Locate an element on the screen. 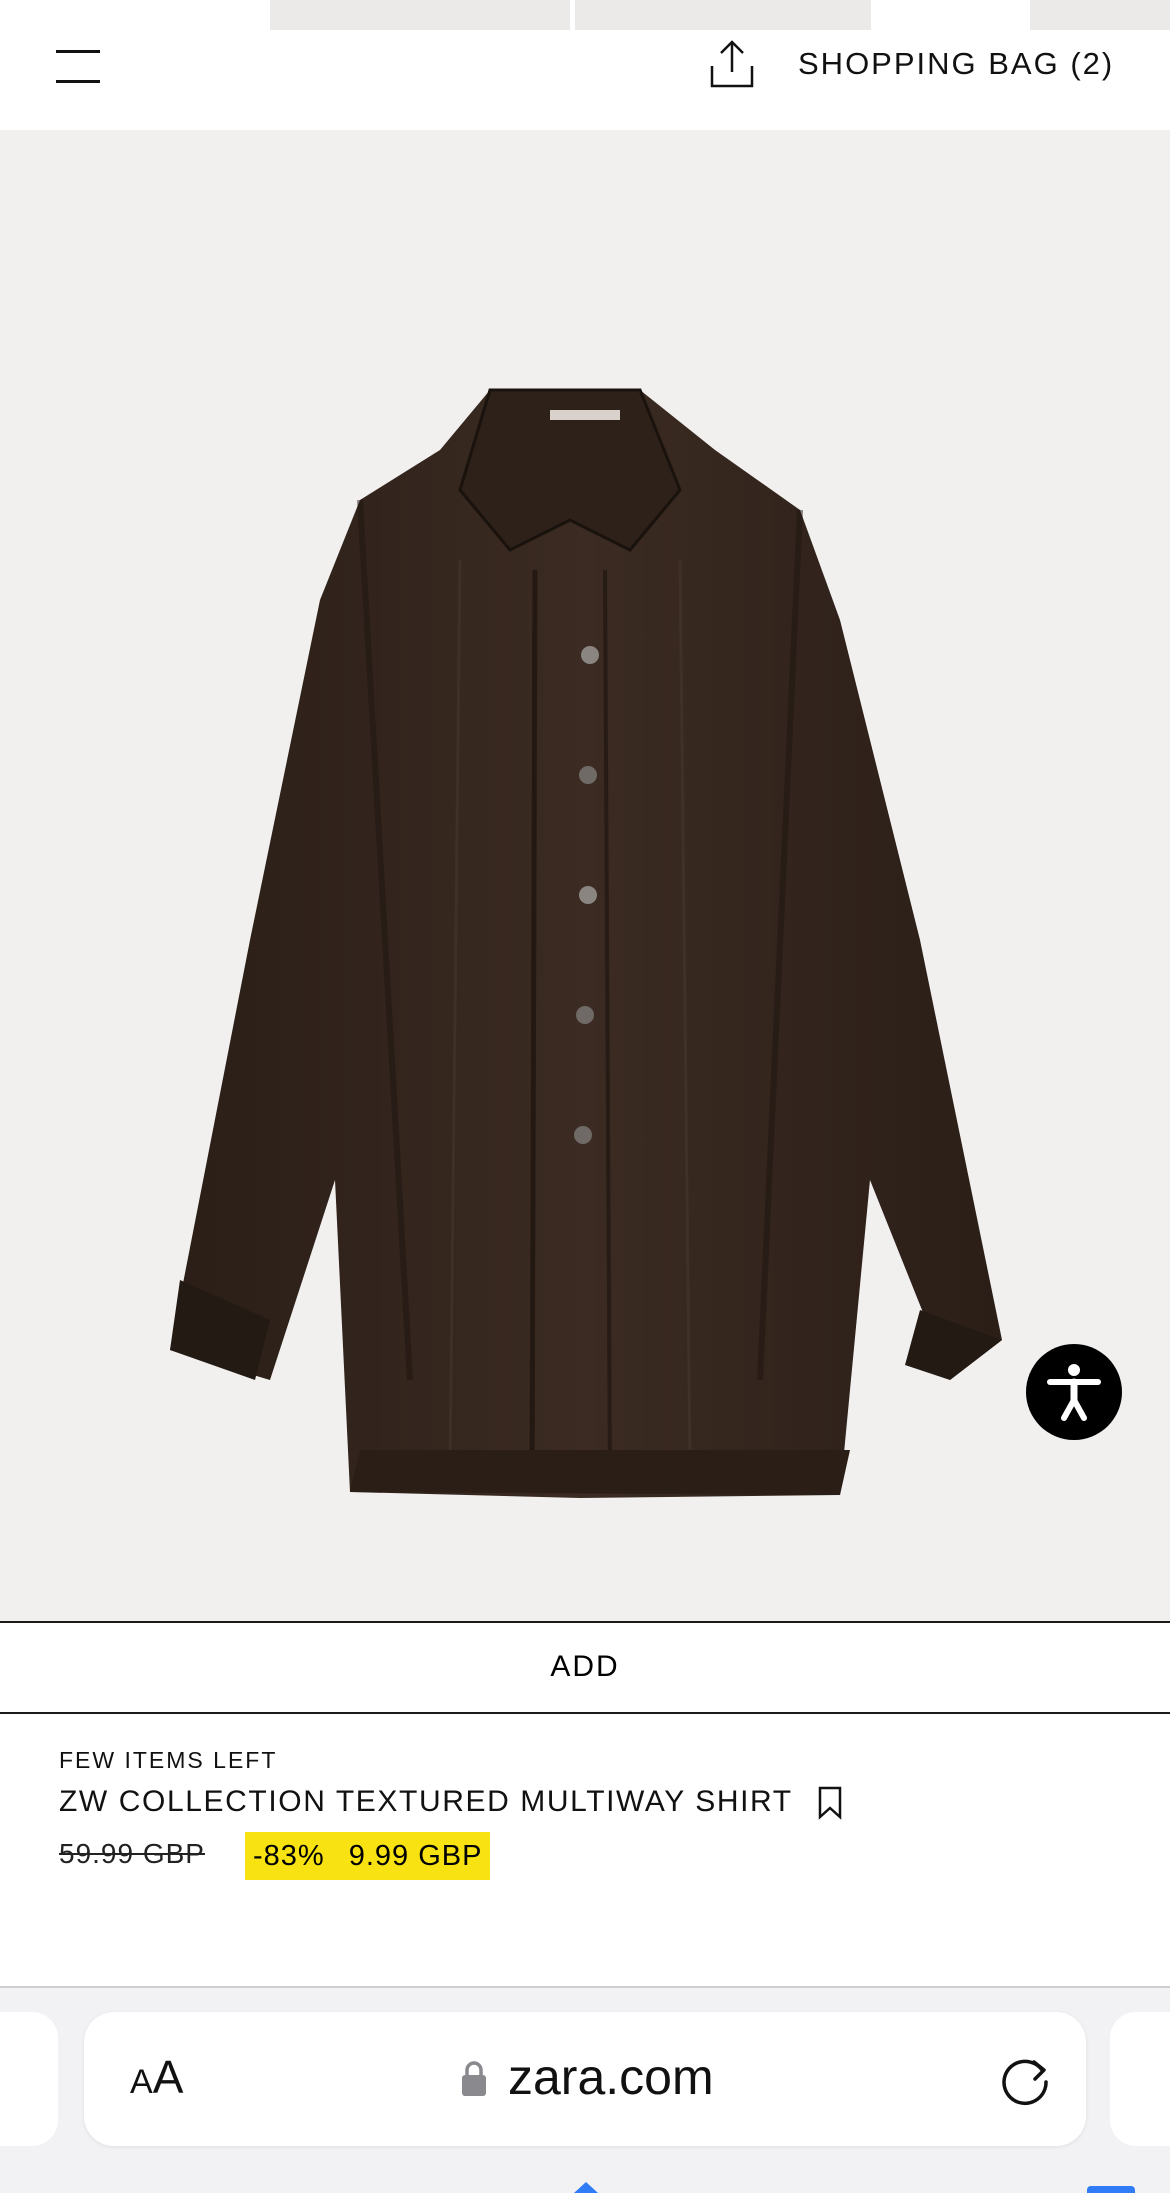  hamburger-menu-icon is located at coordinates (78, 66).